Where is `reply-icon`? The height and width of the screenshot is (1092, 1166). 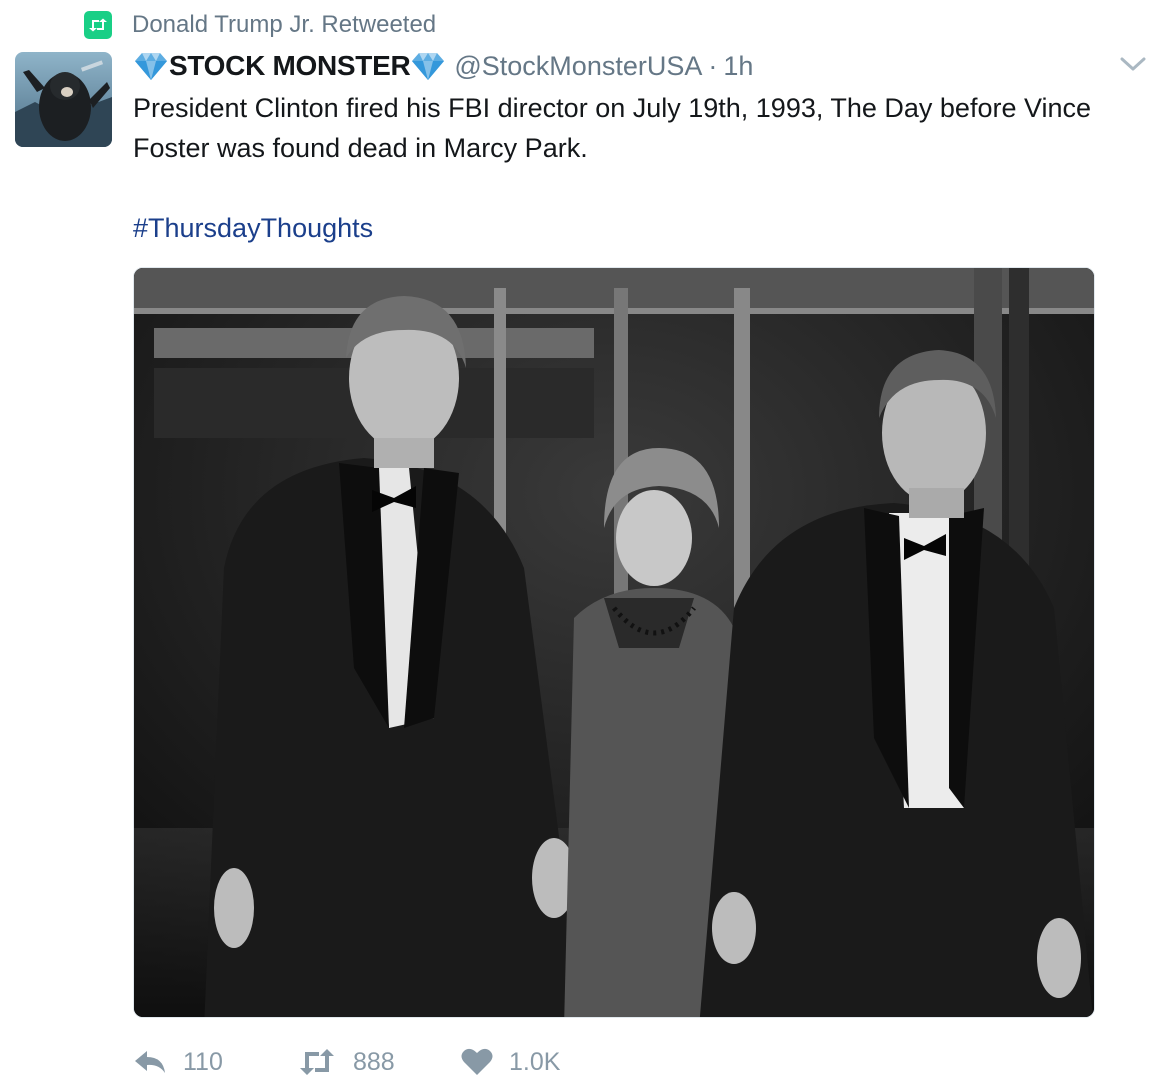
reply-icon is located at coordinates (150, 1062).